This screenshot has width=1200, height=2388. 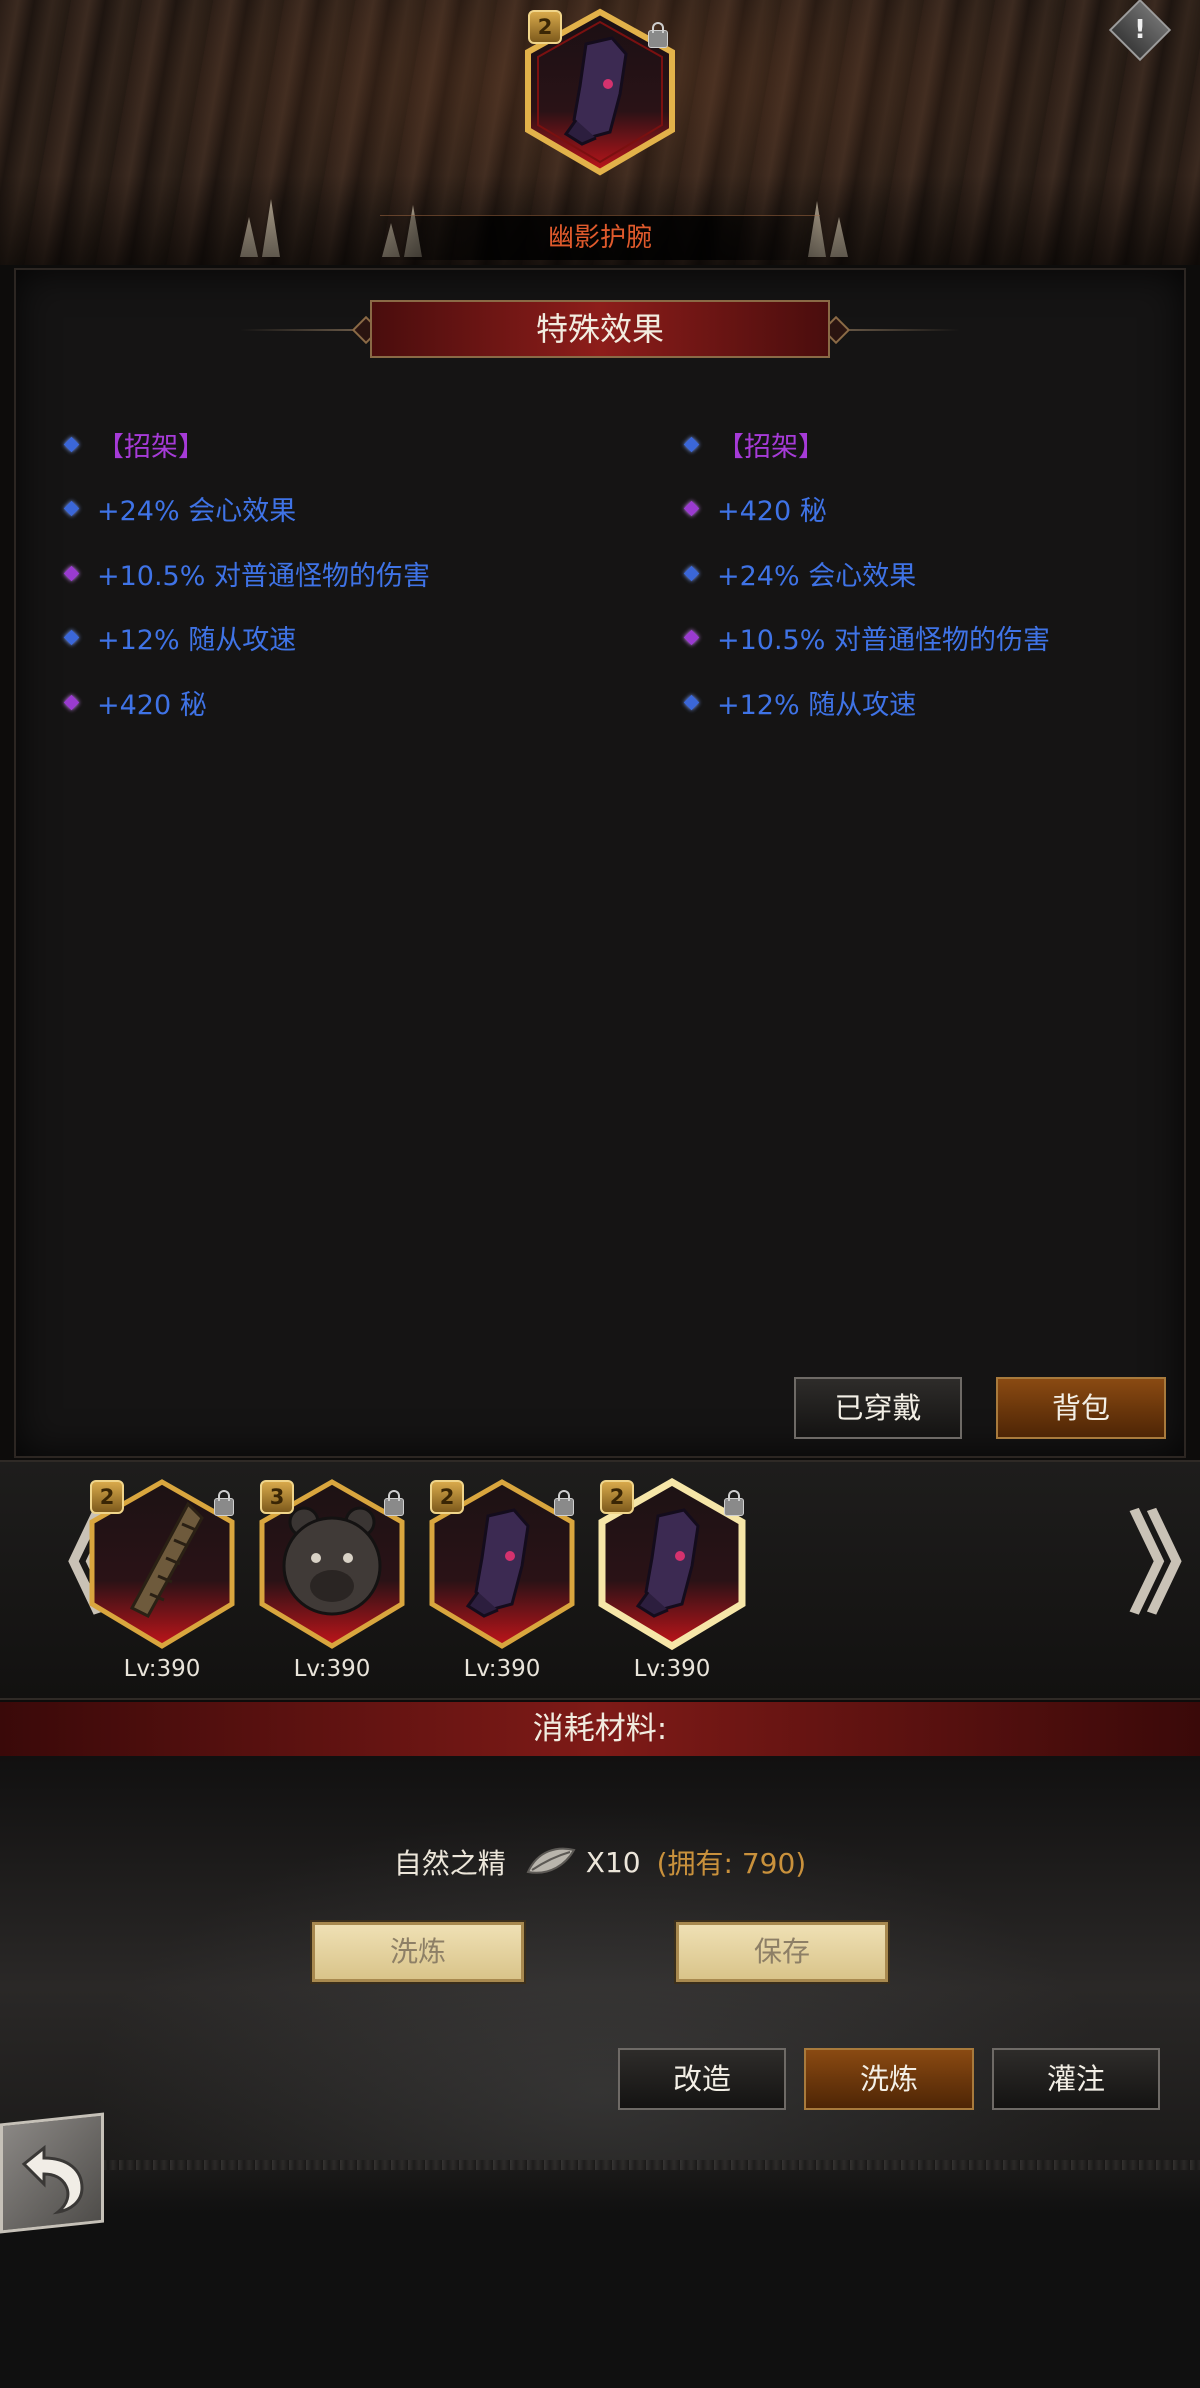 What do you see at coordinates (613, 1862) in the screenshot?
I see `material-quantity: X10` at bounding box center [613, 1862].